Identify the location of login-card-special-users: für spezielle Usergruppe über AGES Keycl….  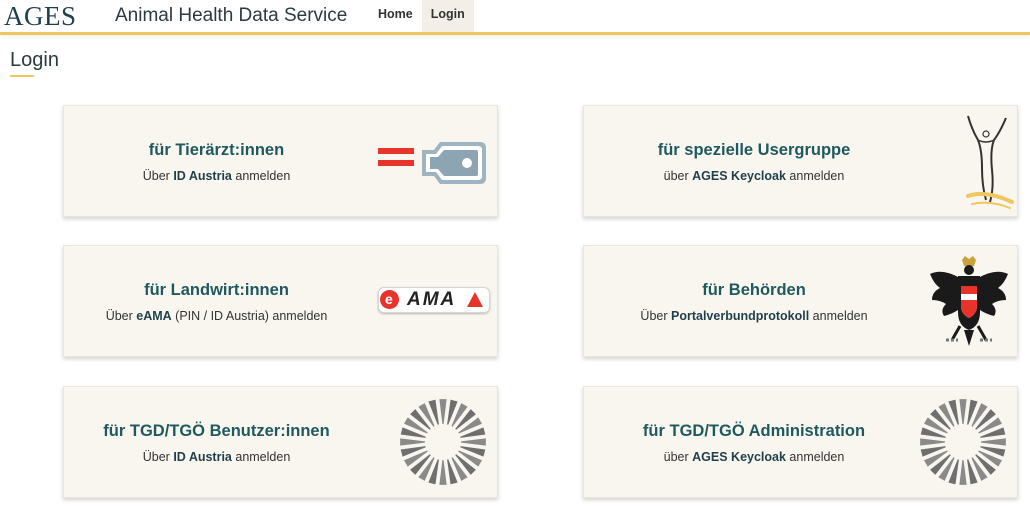
(800, 161).